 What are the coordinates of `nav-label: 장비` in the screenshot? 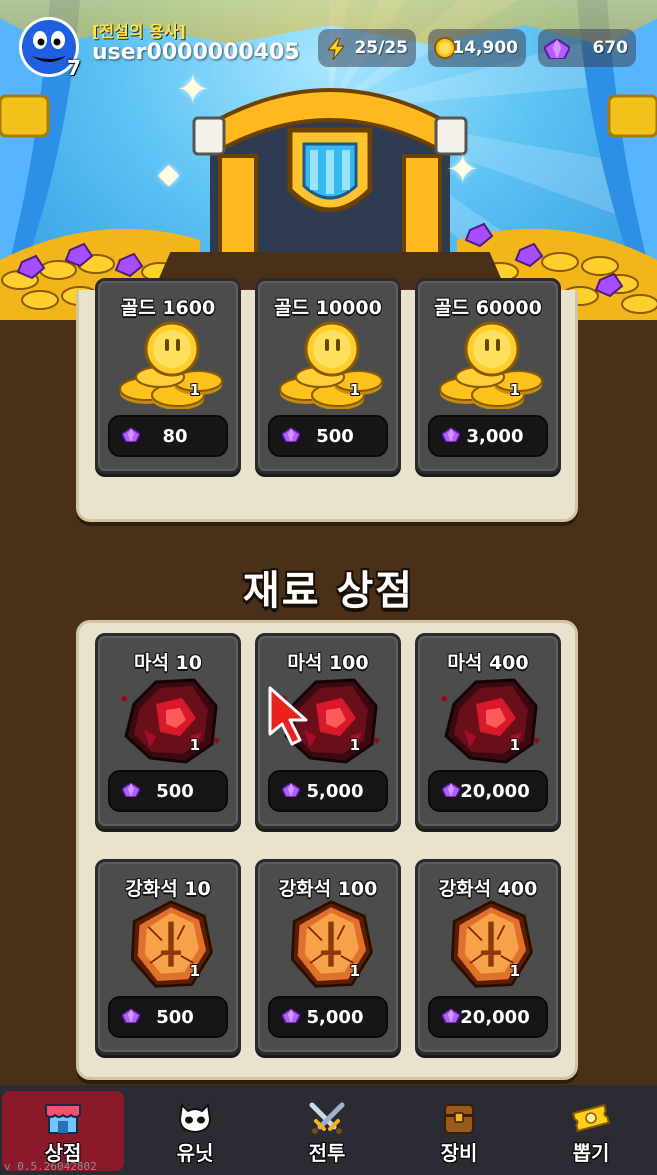 It's located at (459, 1153).